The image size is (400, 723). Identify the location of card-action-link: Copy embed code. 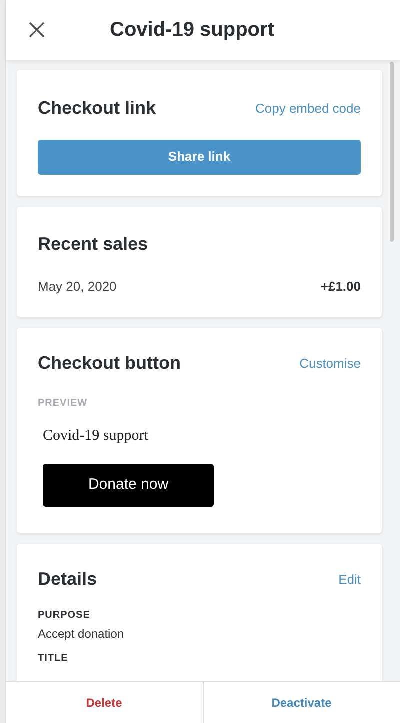
(308, 108).